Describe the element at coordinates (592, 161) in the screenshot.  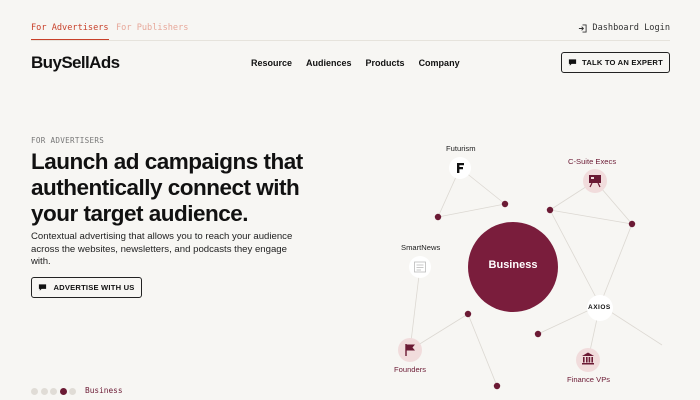
I see `csuite-label: C-Suite Execs` at that location.